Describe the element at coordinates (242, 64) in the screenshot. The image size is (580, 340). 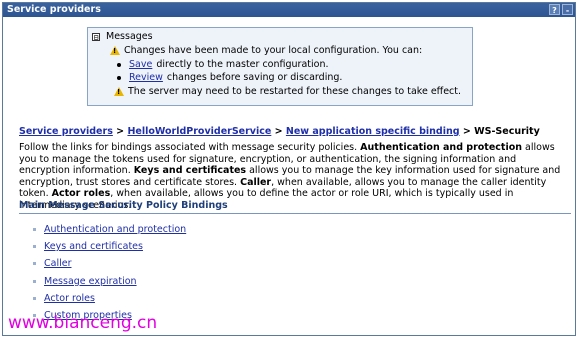
I see `save-text: directly to the master configuration.` at that location.